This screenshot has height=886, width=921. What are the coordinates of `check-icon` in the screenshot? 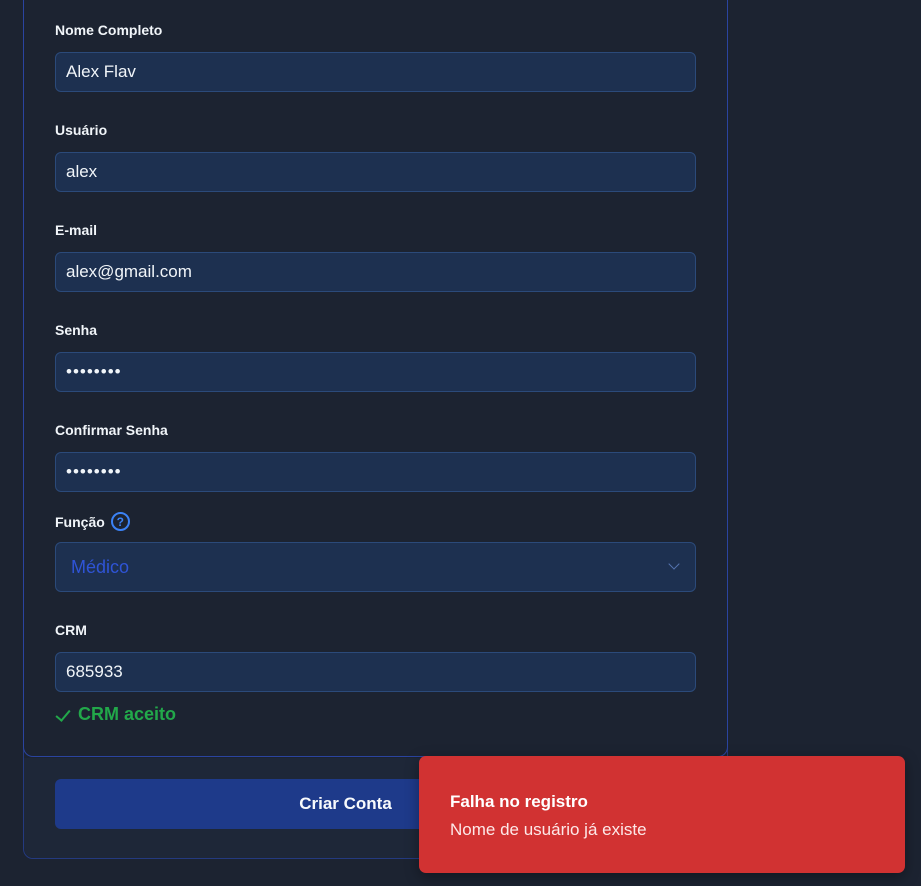 It's located at (64, 714).